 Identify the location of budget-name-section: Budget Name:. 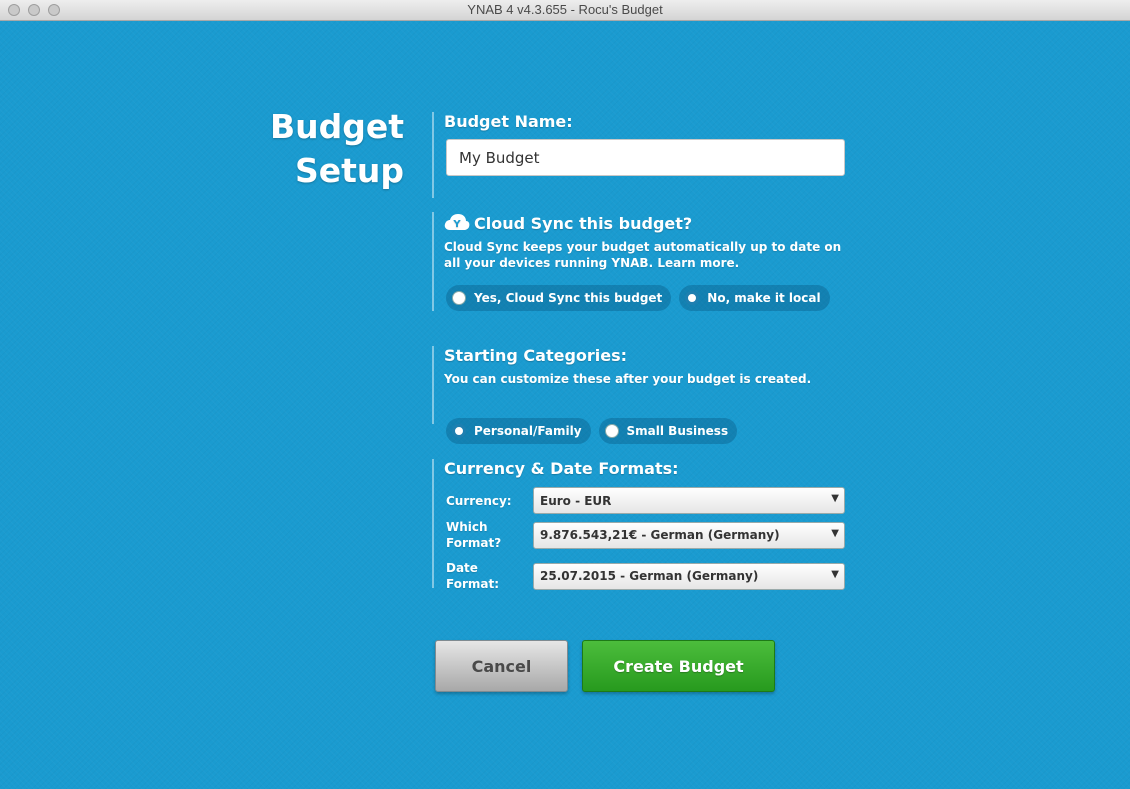
(642, 155).